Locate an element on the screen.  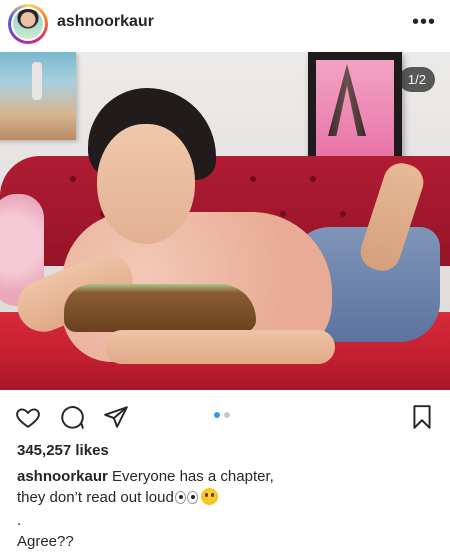
caption-text-line4: Agree?? is located at coordinates (45, 541).